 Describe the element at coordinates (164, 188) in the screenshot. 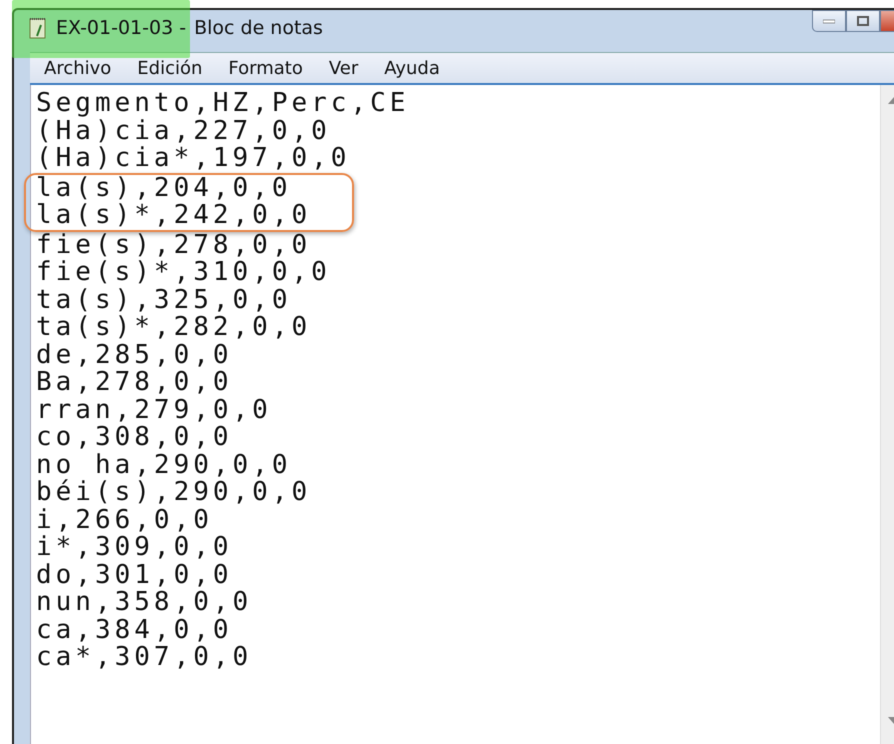

I see `text-line: la(s),204,0,0` at that location.